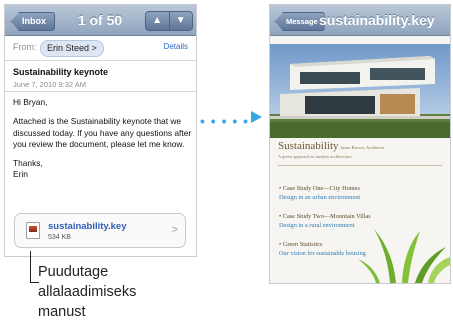  I want to click on details-link: Details, so click(176, 46).